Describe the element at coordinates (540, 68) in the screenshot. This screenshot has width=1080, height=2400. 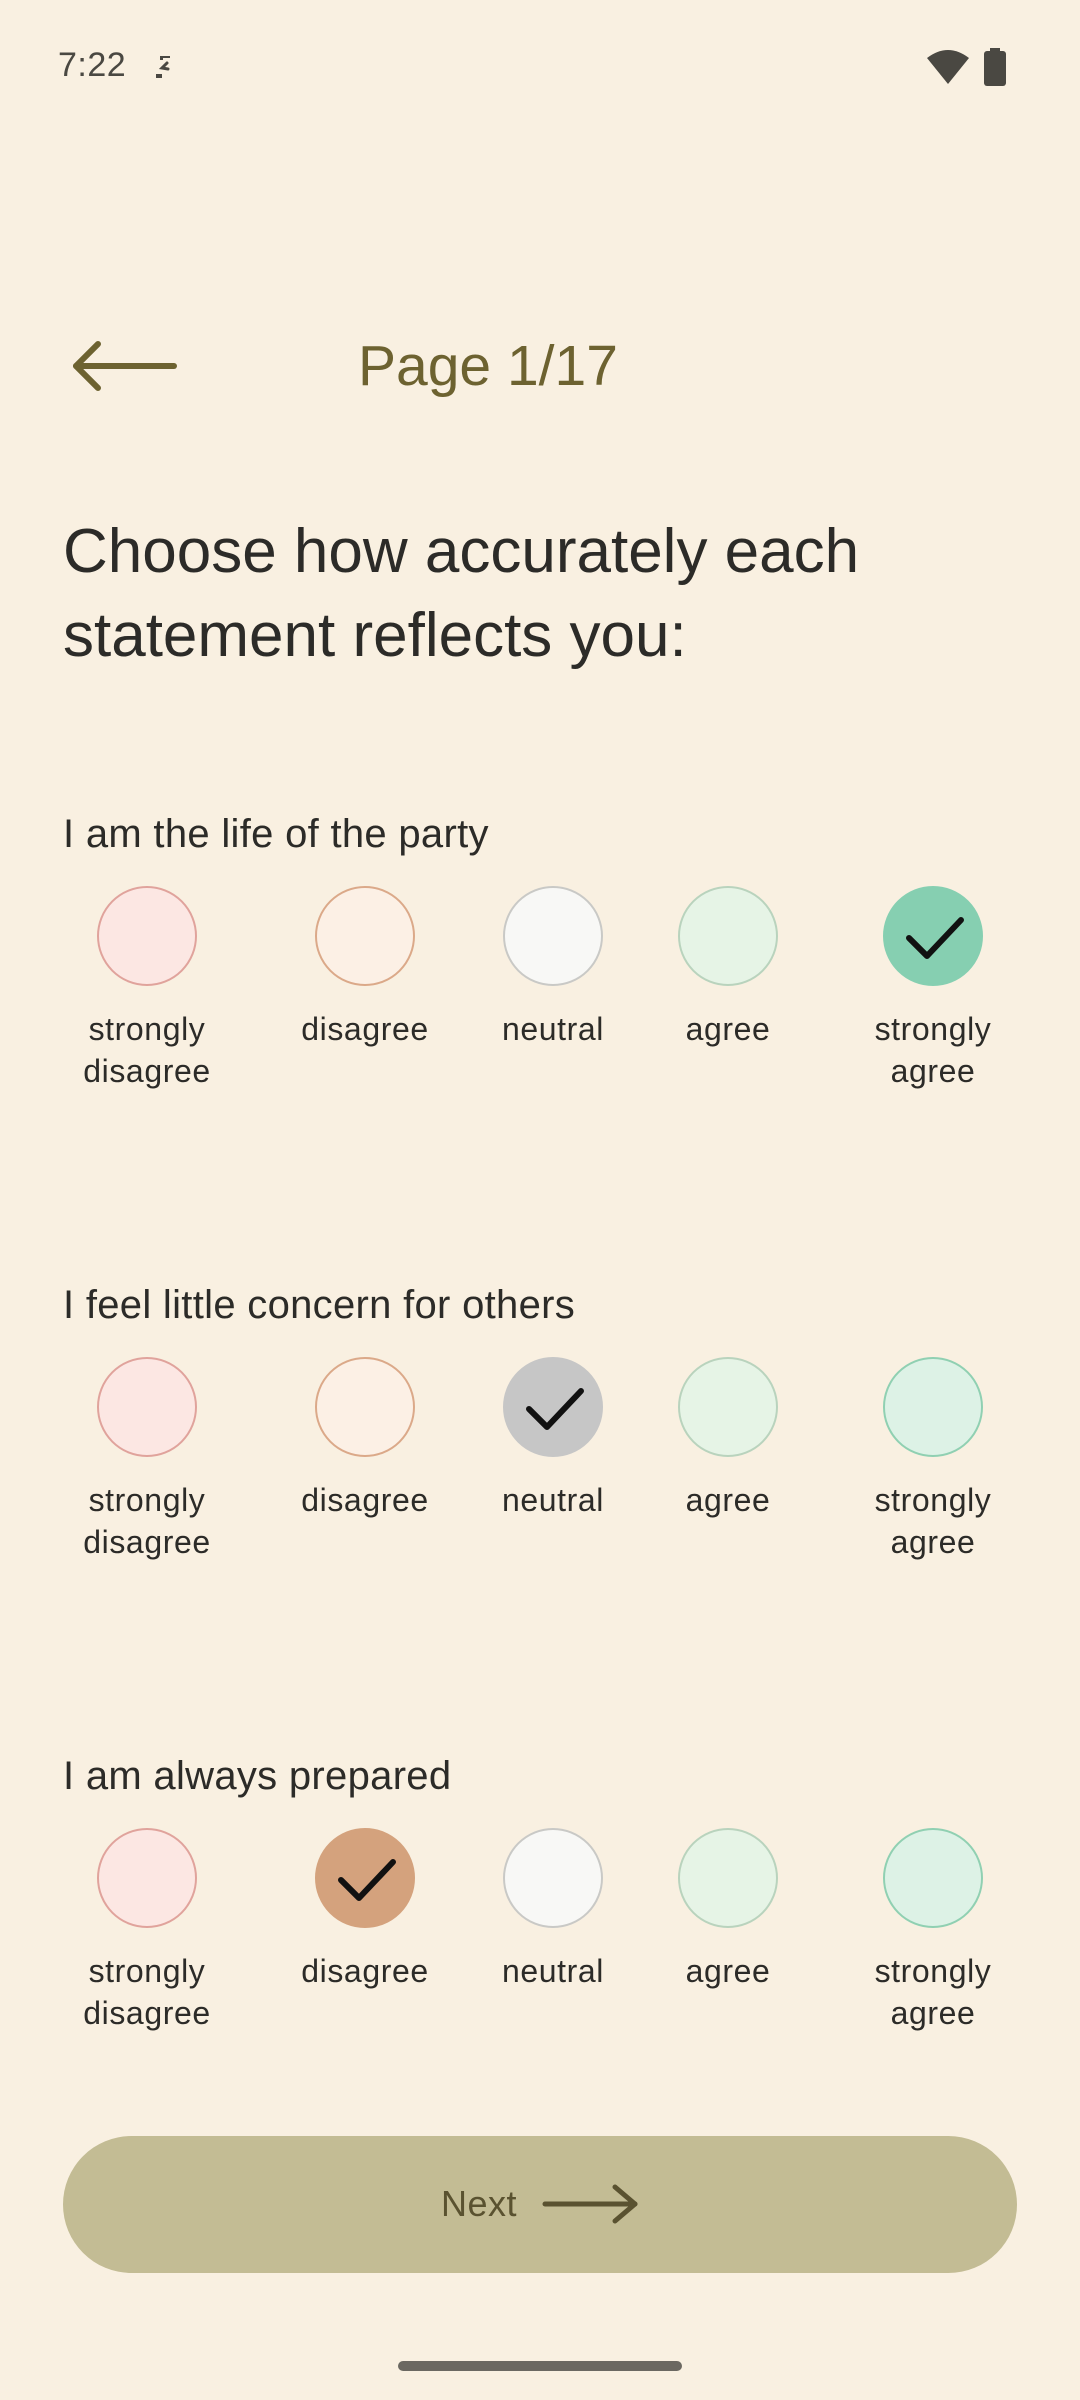
I see `status-bar: 7:22` at that location.